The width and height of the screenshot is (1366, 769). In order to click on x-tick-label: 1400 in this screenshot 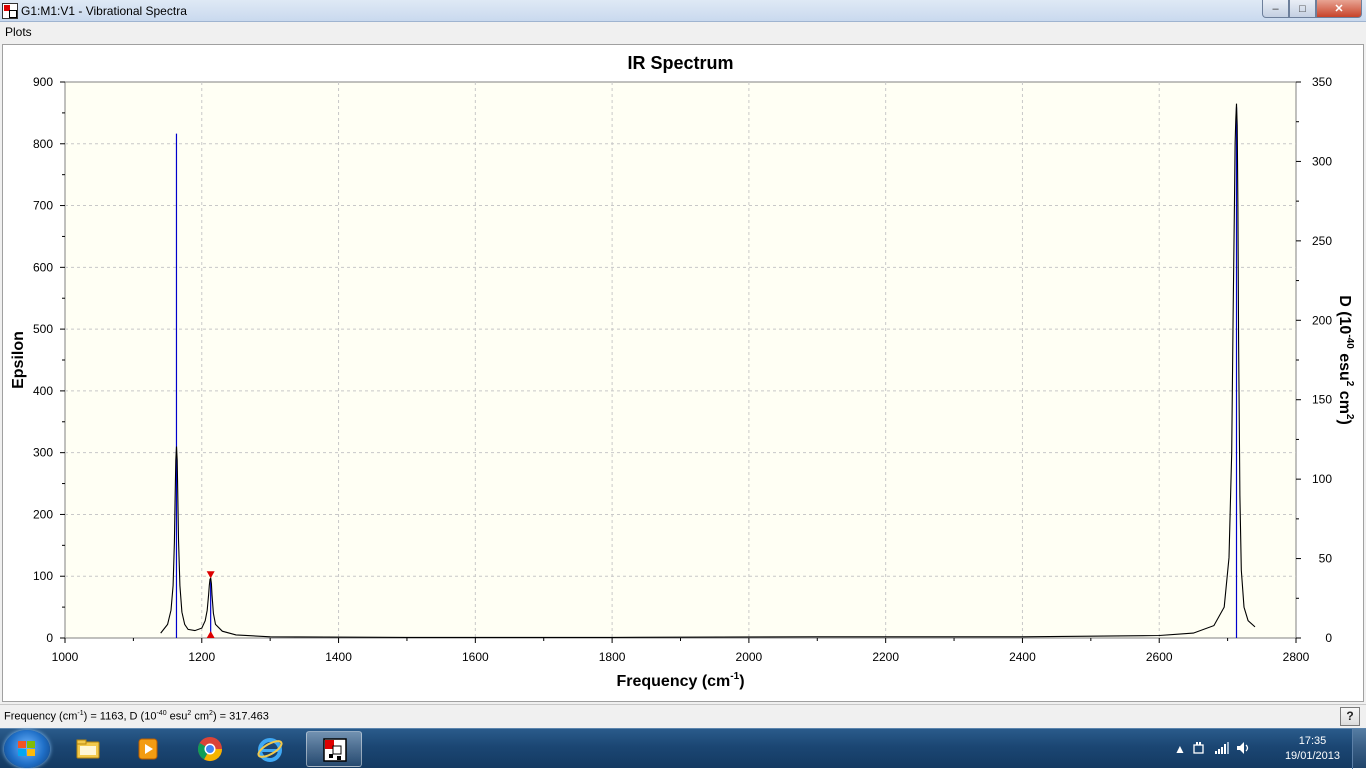, I will do `click(338, 657)`.